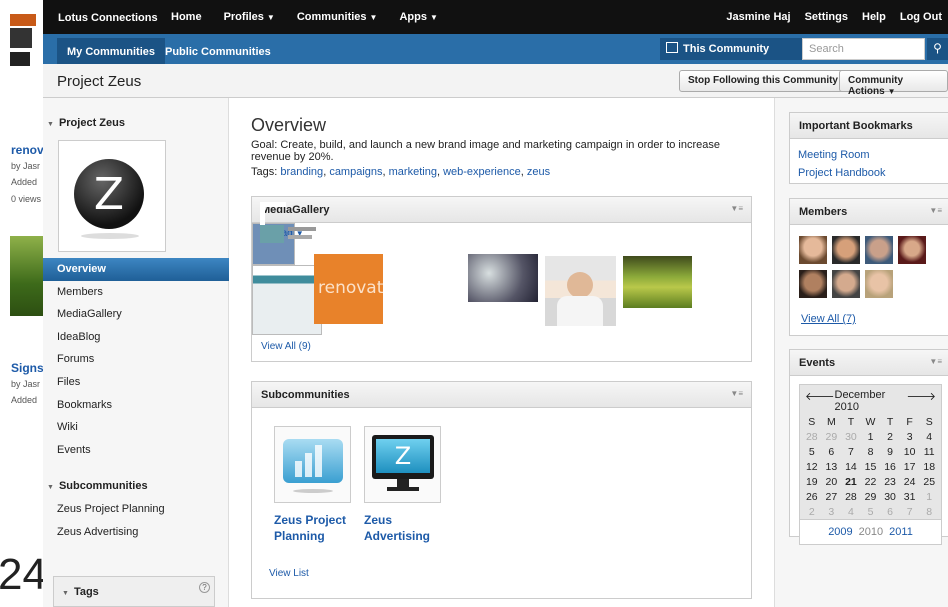 This screenshot has width=948, height=607. What do you see at coordinates (136, 450) in the screenshot?
I see `sidebar-item-events: Events` at bounding box center [136, 450].